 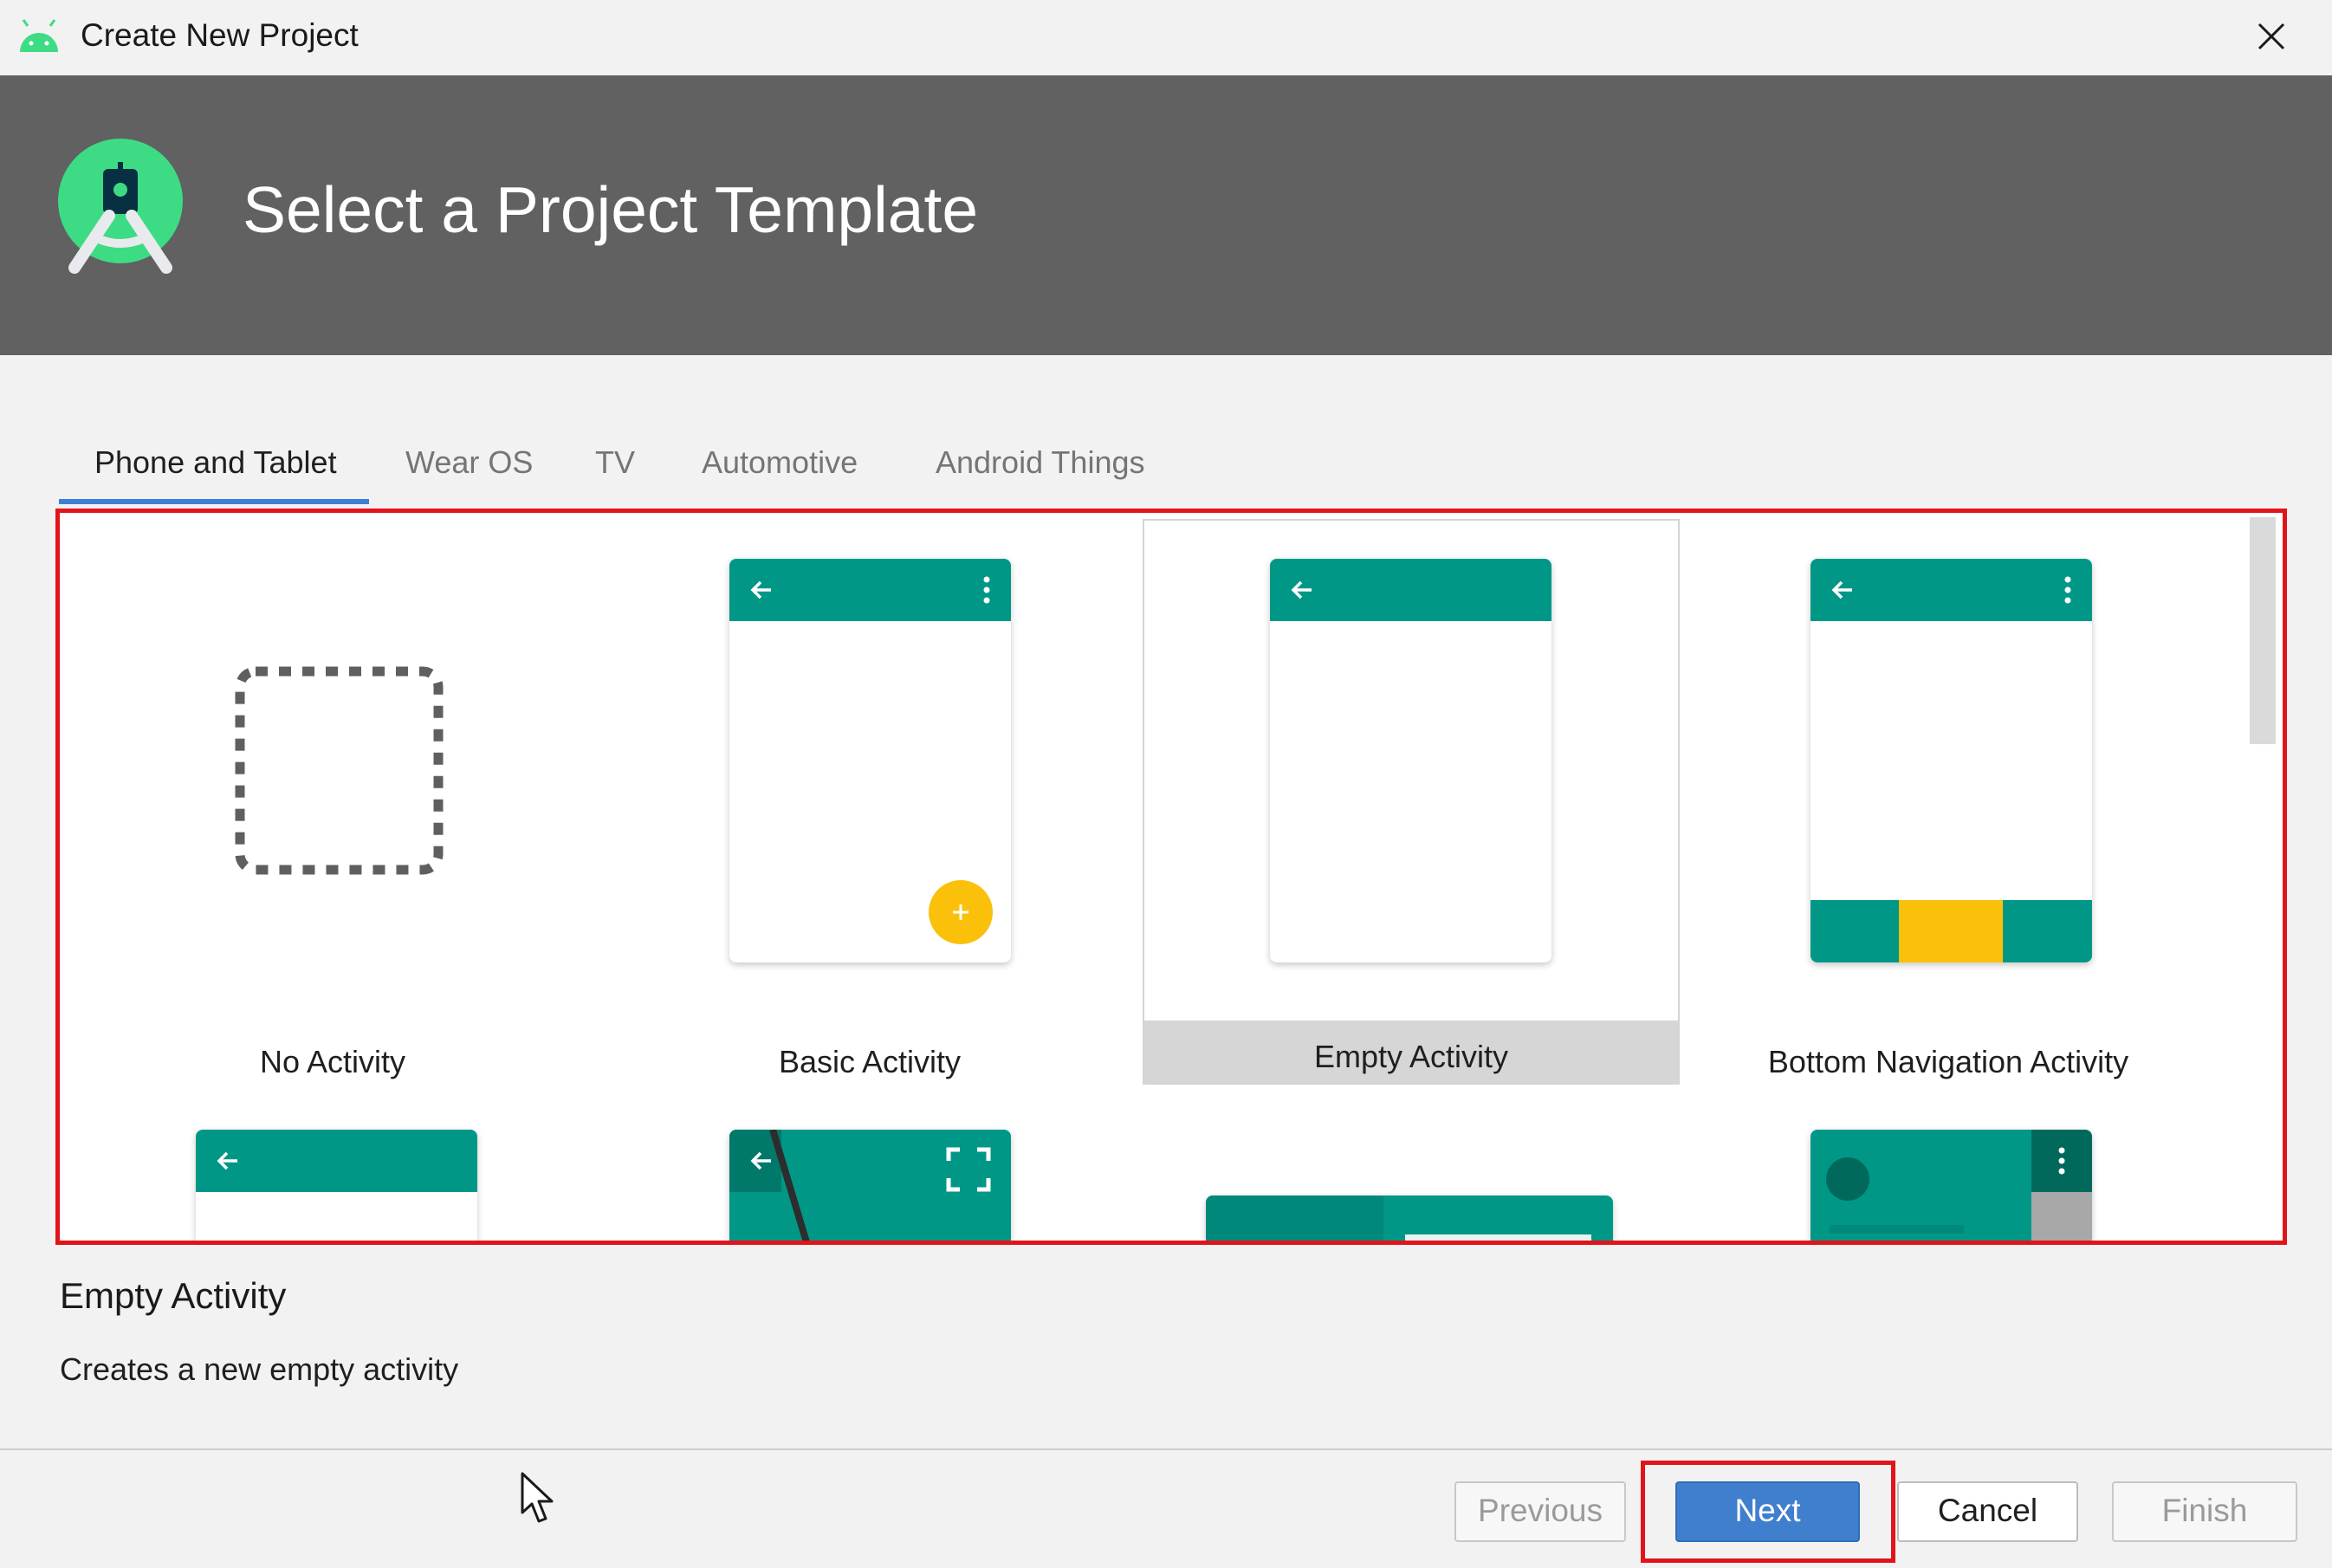 What do you see at coordinates (968, 1169) in the screenshot?
I see `fullscreen-icon` at bounding box center [968, 1169].